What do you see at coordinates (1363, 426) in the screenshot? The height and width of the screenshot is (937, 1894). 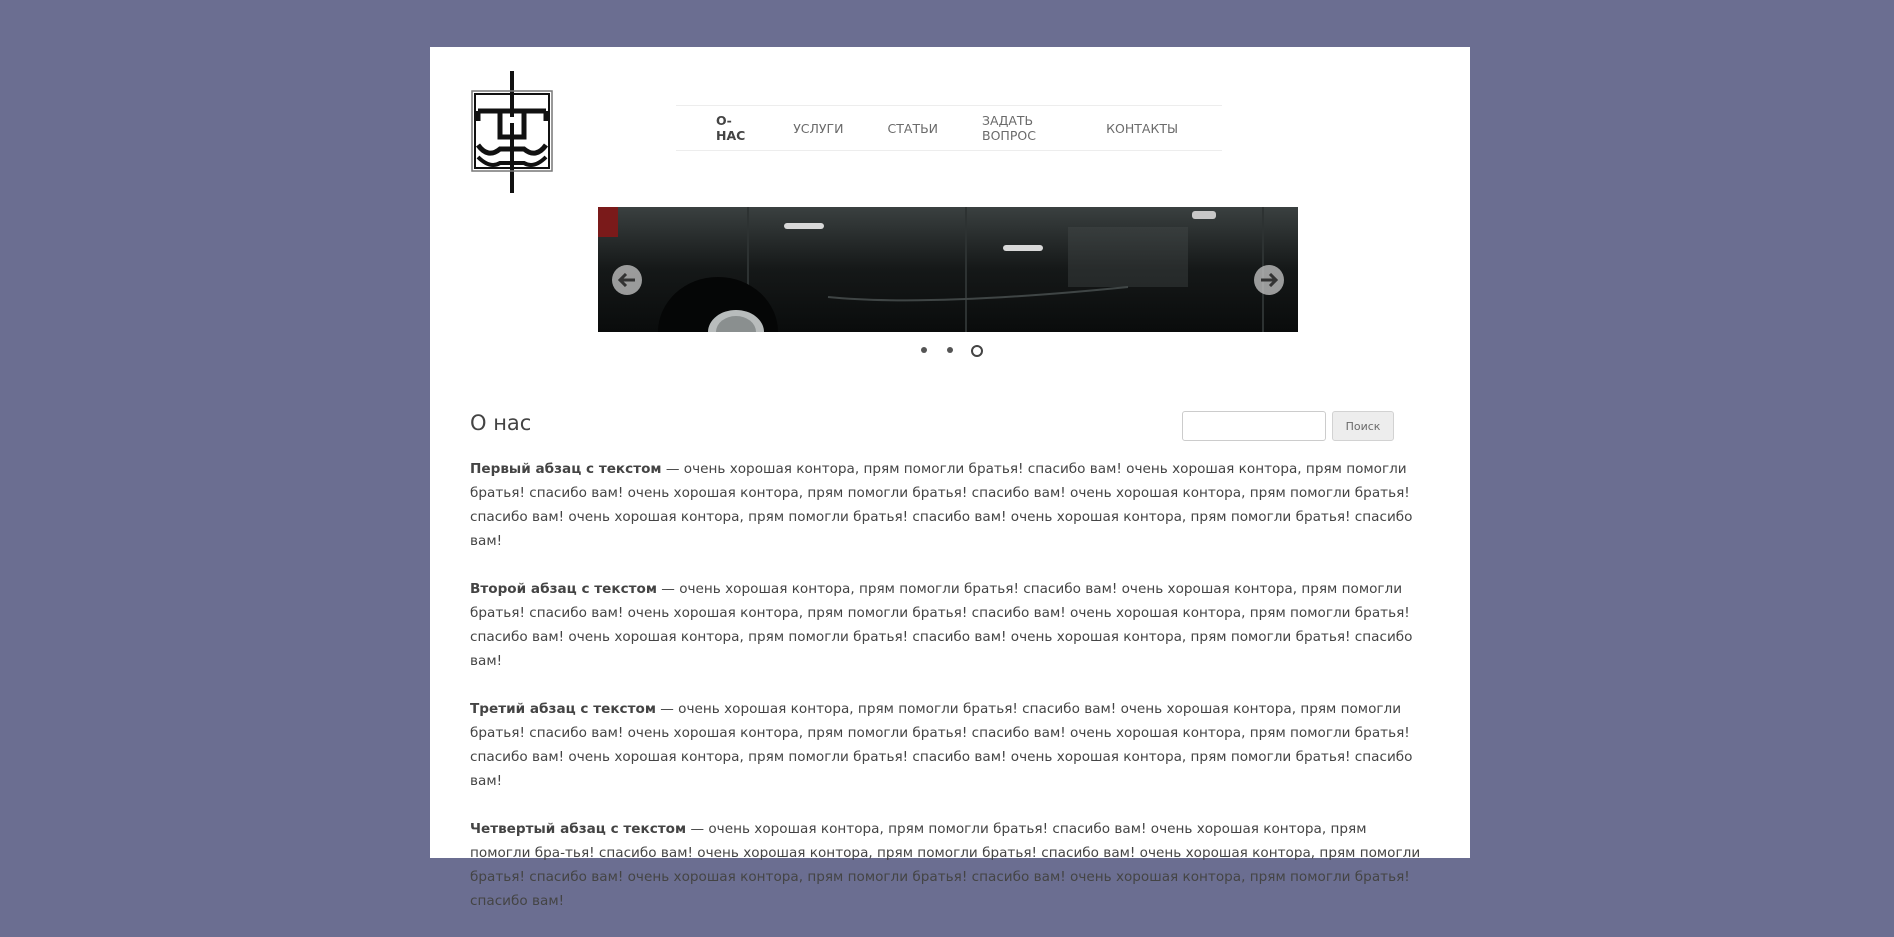 I see `search-button: Поиск` at bounding box center [1363, 426].